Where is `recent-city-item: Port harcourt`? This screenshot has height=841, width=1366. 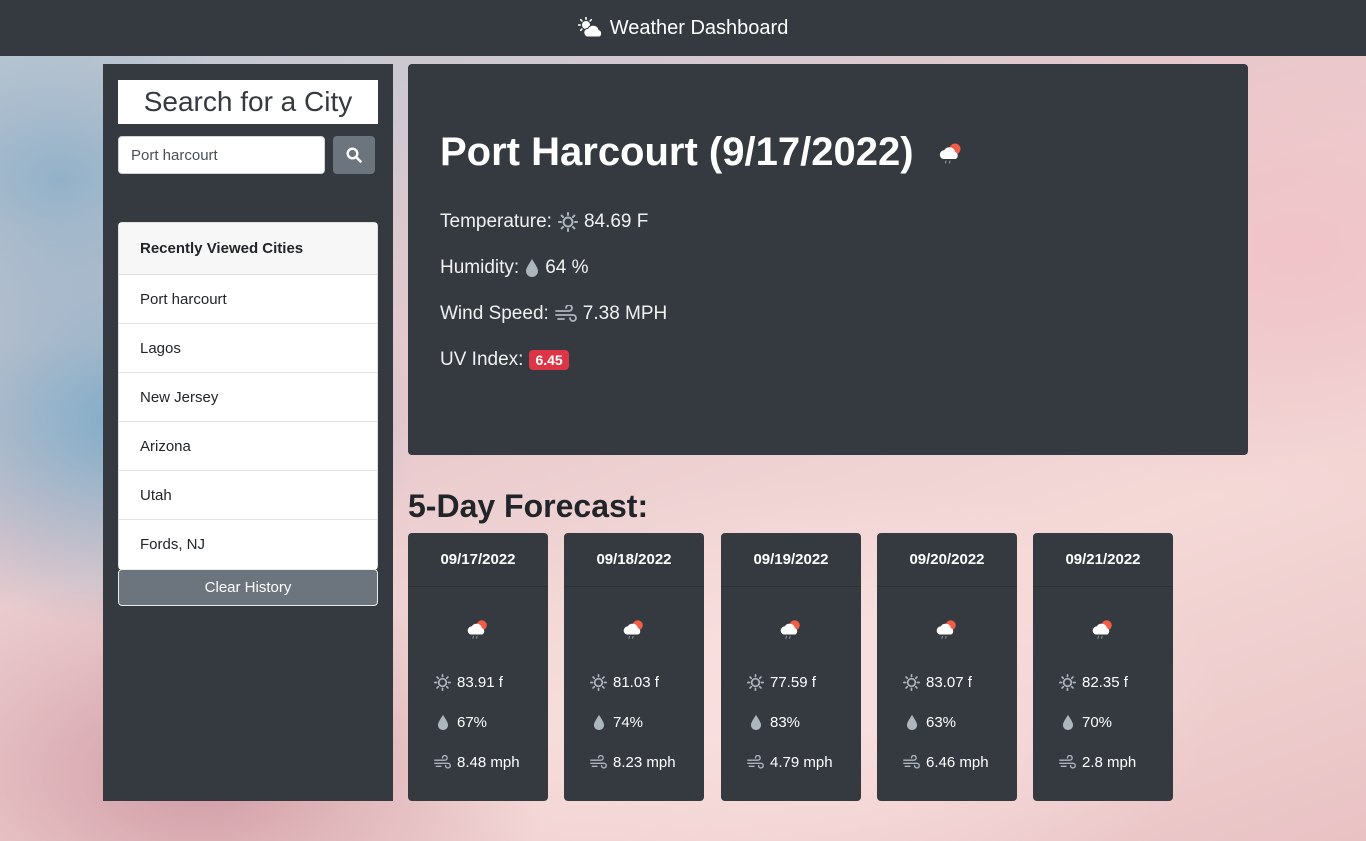
recent-city-item: Port harcourt is located at coordinates (248, 299).